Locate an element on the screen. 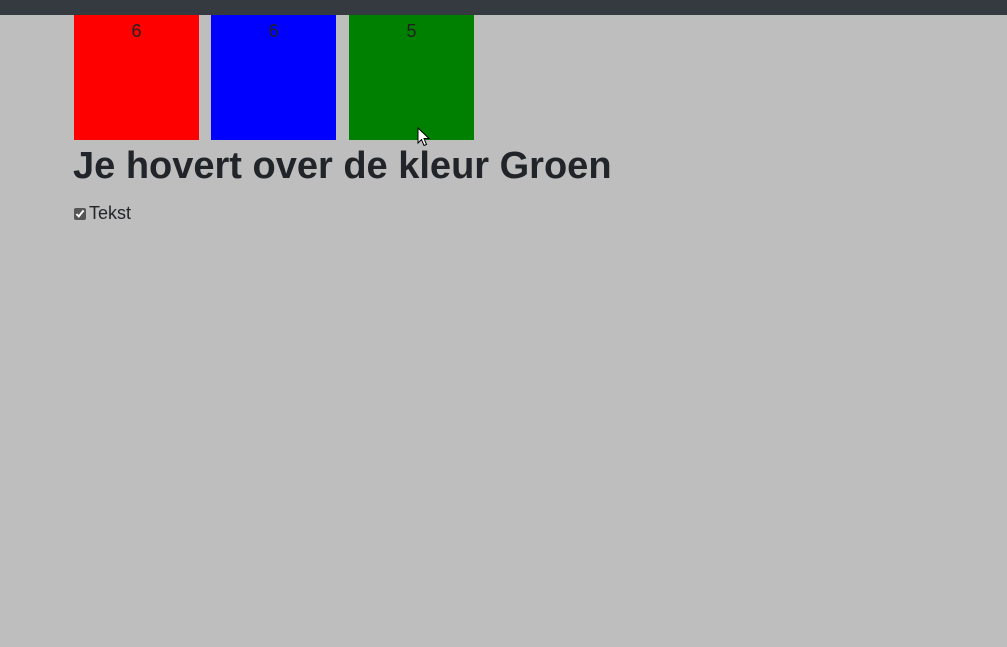 The width and height of the screenshot is (1007, 647). color-box-blue-count: 6 is located at coordinates (273, 31).